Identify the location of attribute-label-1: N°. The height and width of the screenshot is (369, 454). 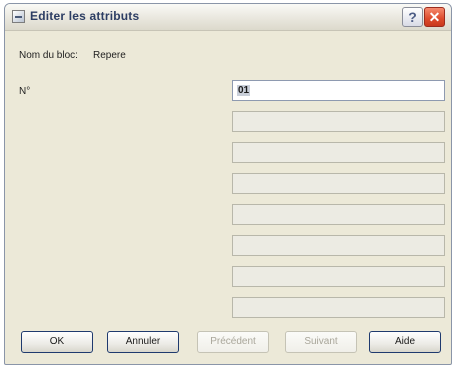
(25, 91).